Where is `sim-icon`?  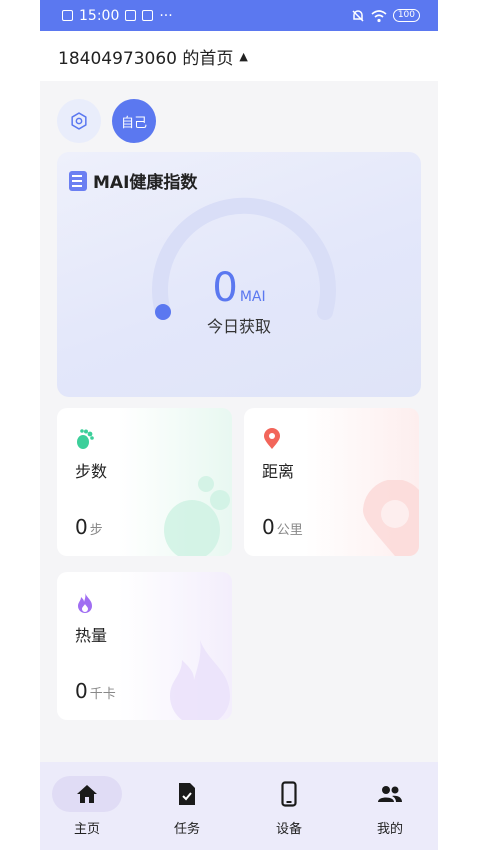
sim-icon is located at coordinates (67, 15).